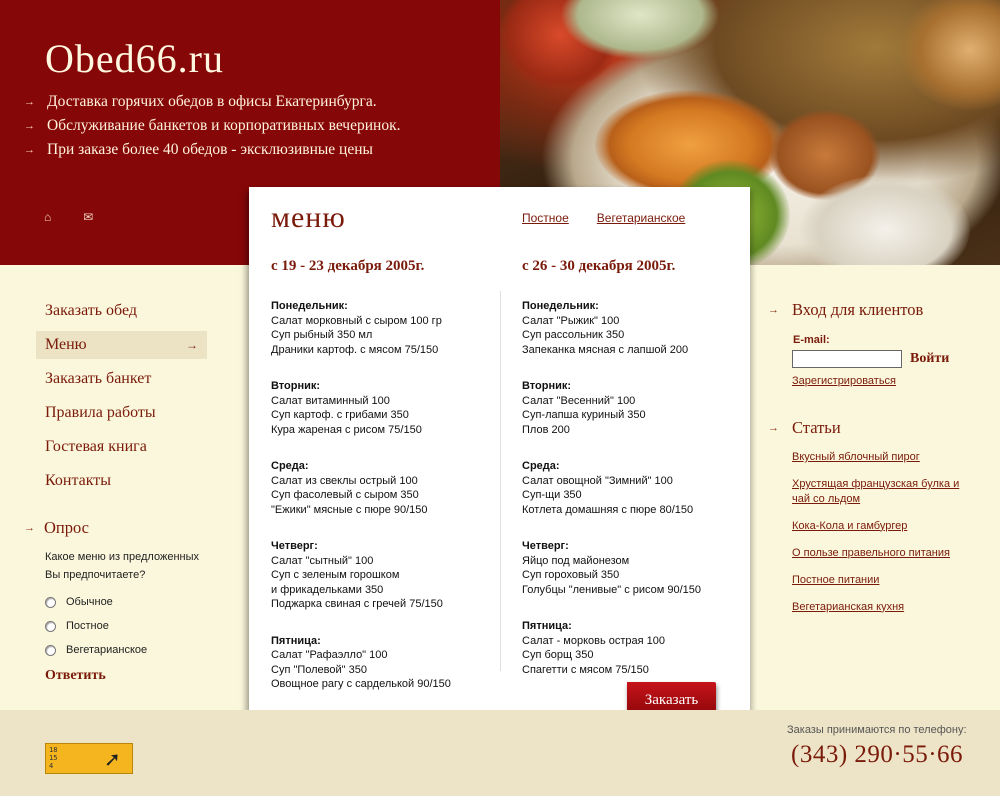 This screenshot has width=1000, height=796. What do you see at coordinates (124, 528) in the screenshot?
I see `poll-title: → Опрос` at bounding box center [124, 528].